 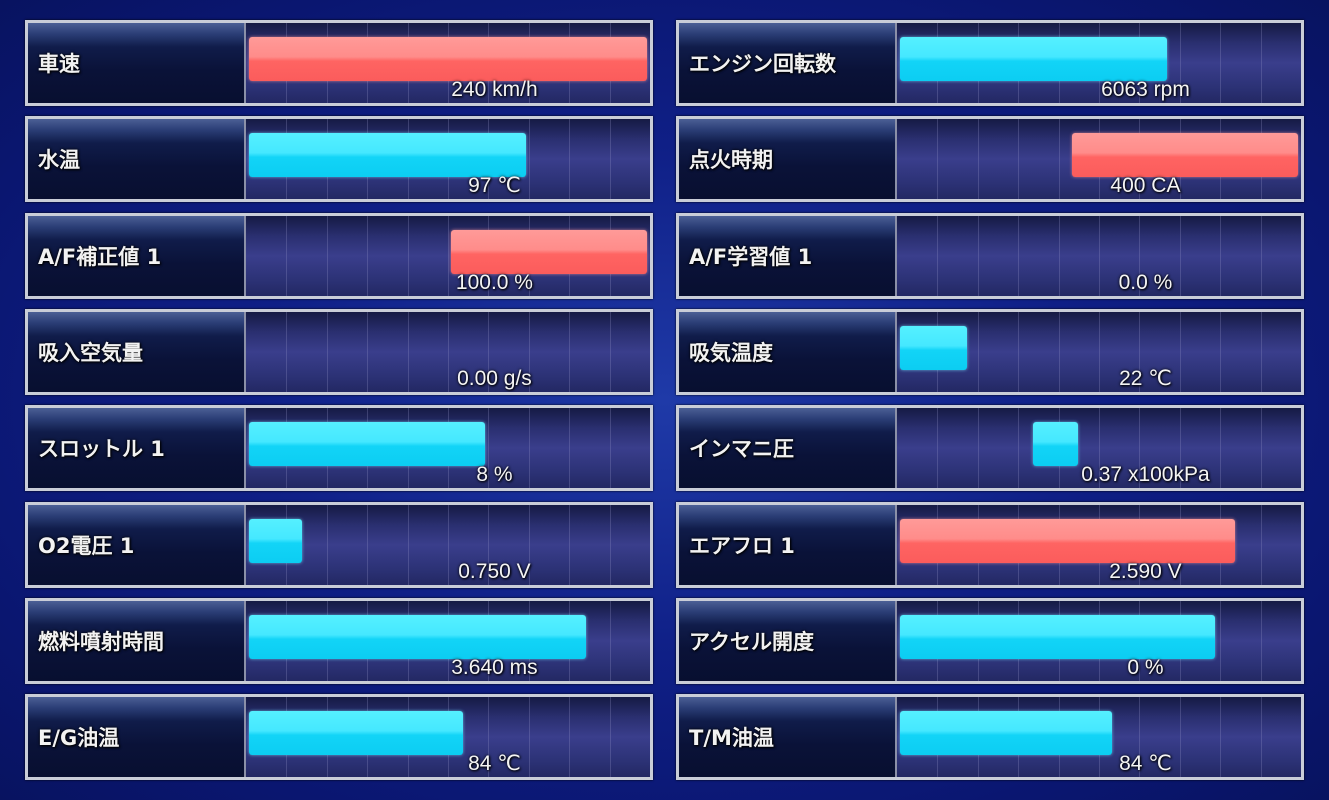 I want to click on gauge-value: 8 %, so click(x=494, y=475).